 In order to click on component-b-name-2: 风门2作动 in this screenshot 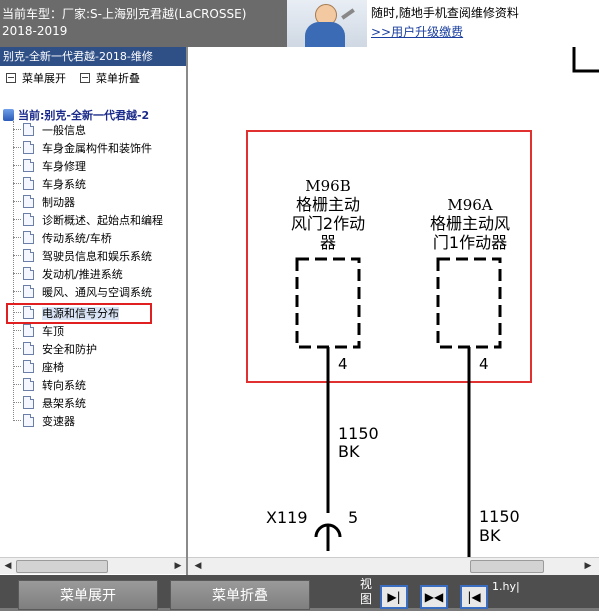, I will do `click(328, 223)`.